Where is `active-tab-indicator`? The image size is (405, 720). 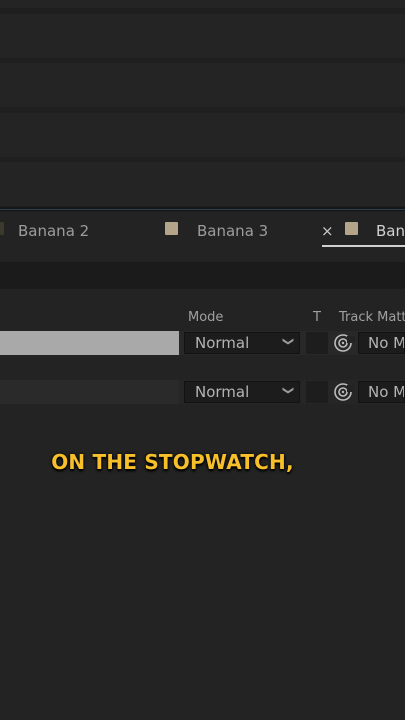 active-tab-indicator is located at coordinates (363, 246).